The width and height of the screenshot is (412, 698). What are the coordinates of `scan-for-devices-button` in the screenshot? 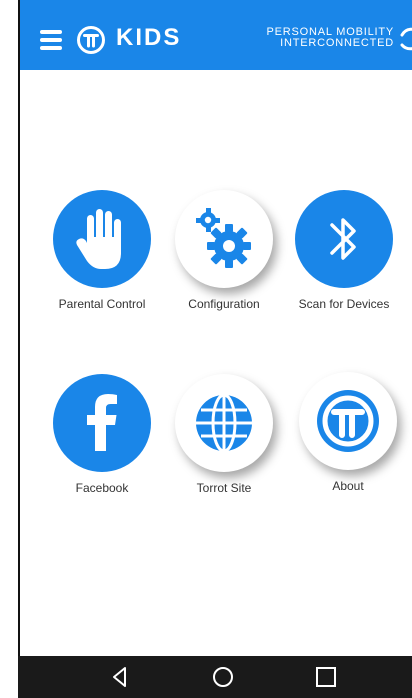 It's located at (344, 239).